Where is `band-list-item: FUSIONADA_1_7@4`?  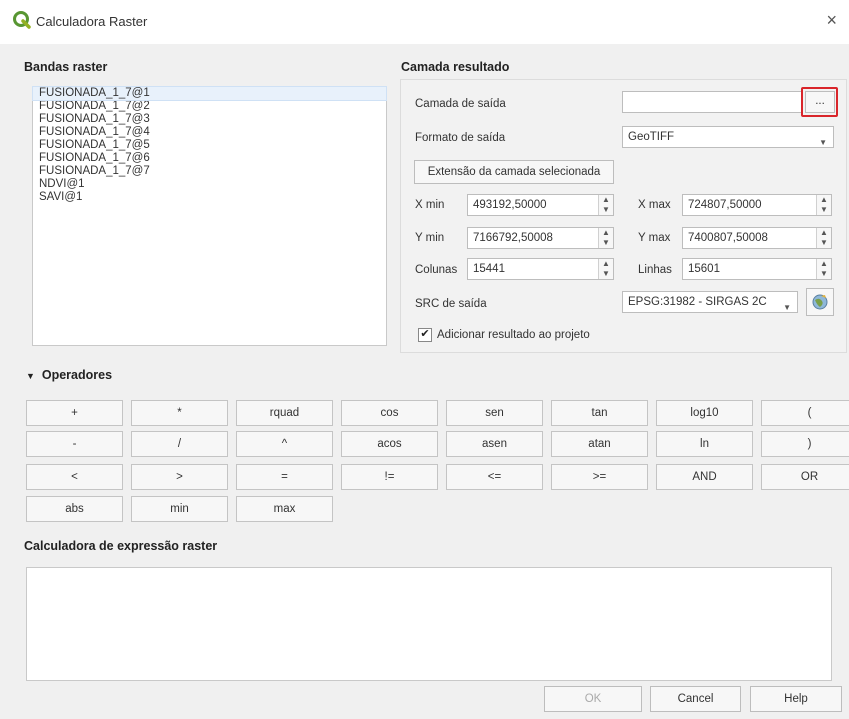 band-list-item: FUSIONADA_1_7@4 is located at coordinates (209, 132).